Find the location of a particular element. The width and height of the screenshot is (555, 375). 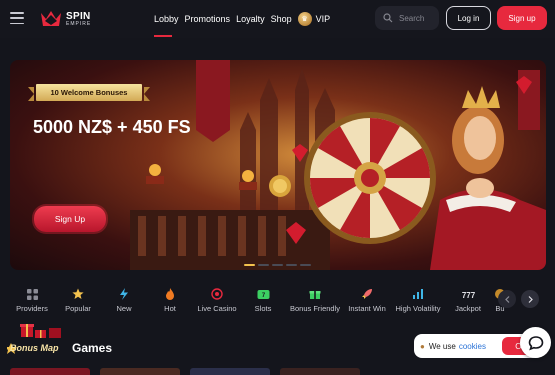

grid-icon is located at coordinates (32, 294).